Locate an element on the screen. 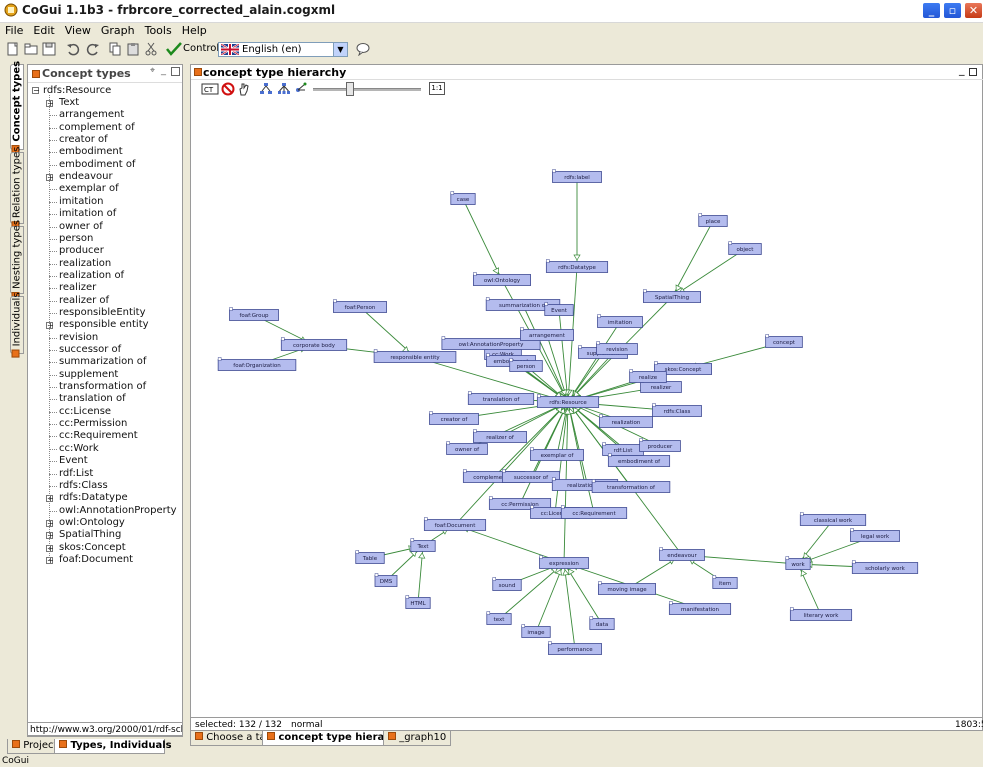 This screenshot has height=767, width=983. chevron-down-icon: ▼ is located at coordinates (340, 49).